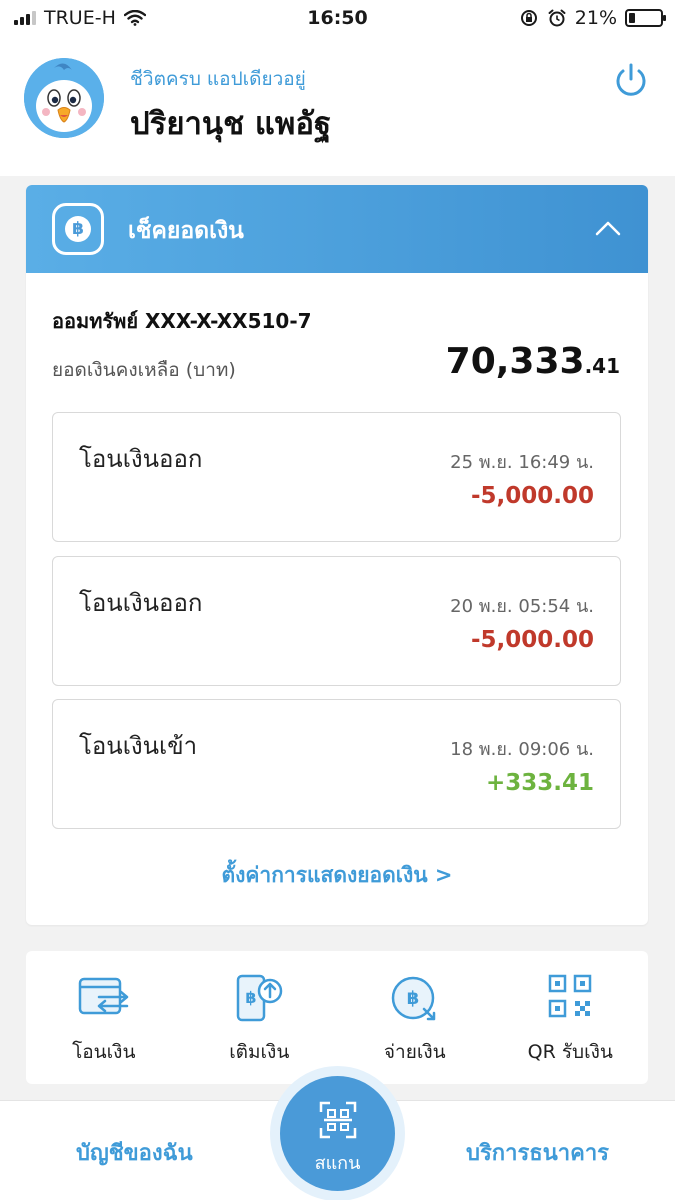 The image size is (675, 1200). Describe the element at coordinates (337, 106) in the screenshot. I see `profile-header: ชีวิตครบ แอปเดียวอยู่ ปริยานุช แพอัฐ` at that location.